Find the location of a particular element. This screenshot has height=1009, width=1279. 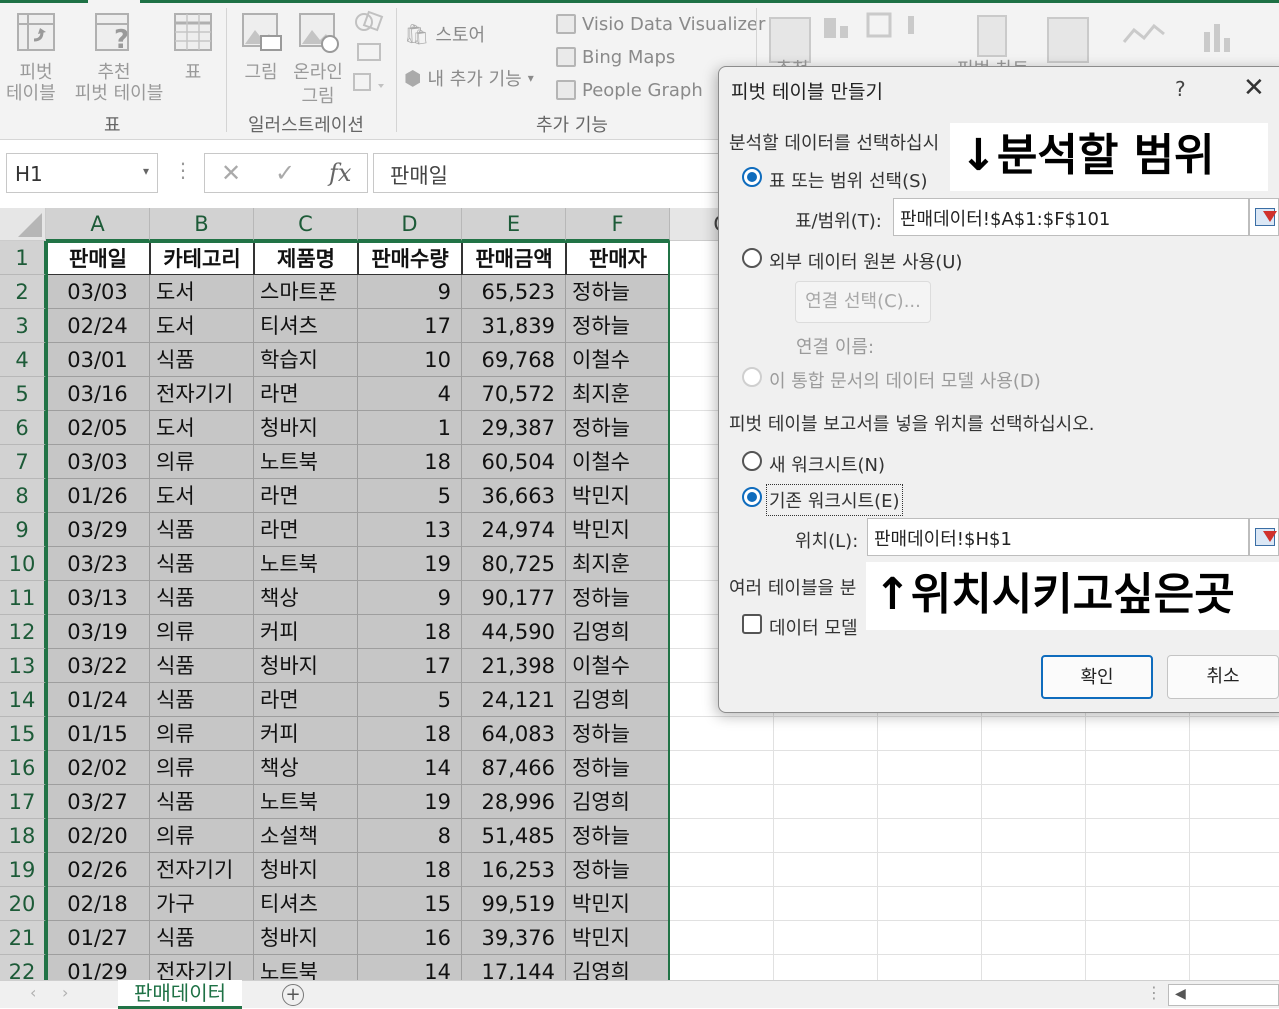

table-cell: 02/18 is located at coordinates (98, 904).